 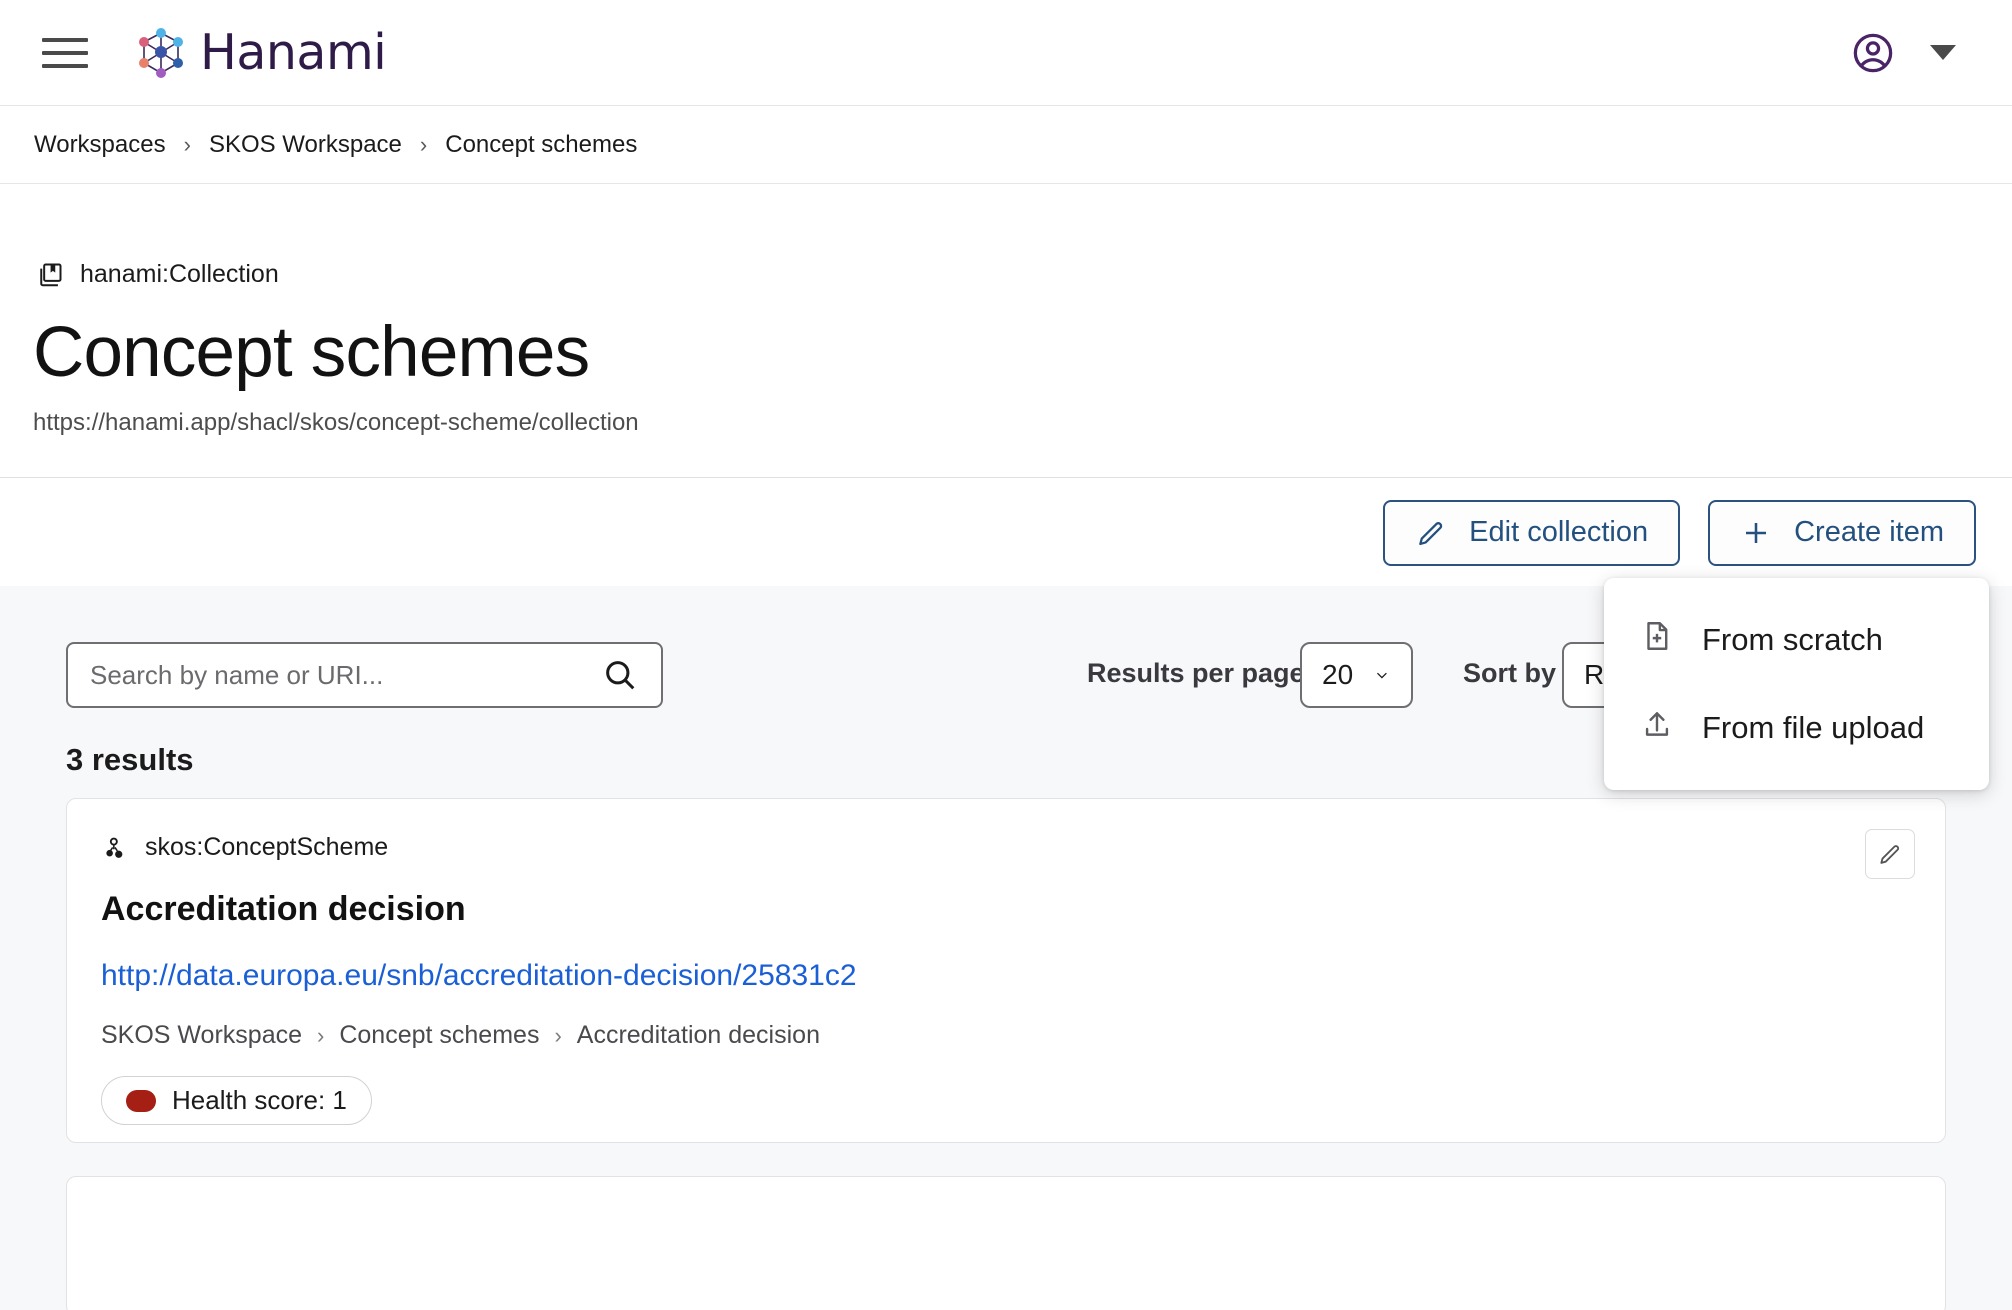 I want to click on search-box, so click(x=364, y=675).